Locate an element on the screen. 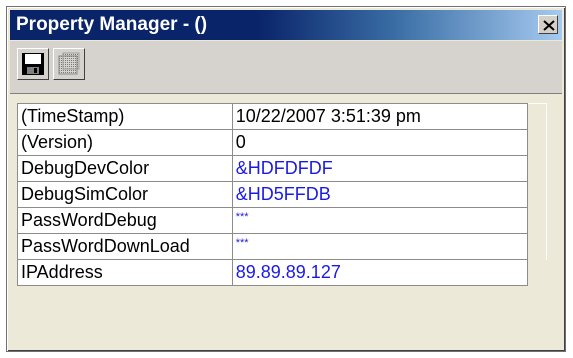 The image size is (573, 358). property-row: (Version) 0 is located at coordinates (282, 142).